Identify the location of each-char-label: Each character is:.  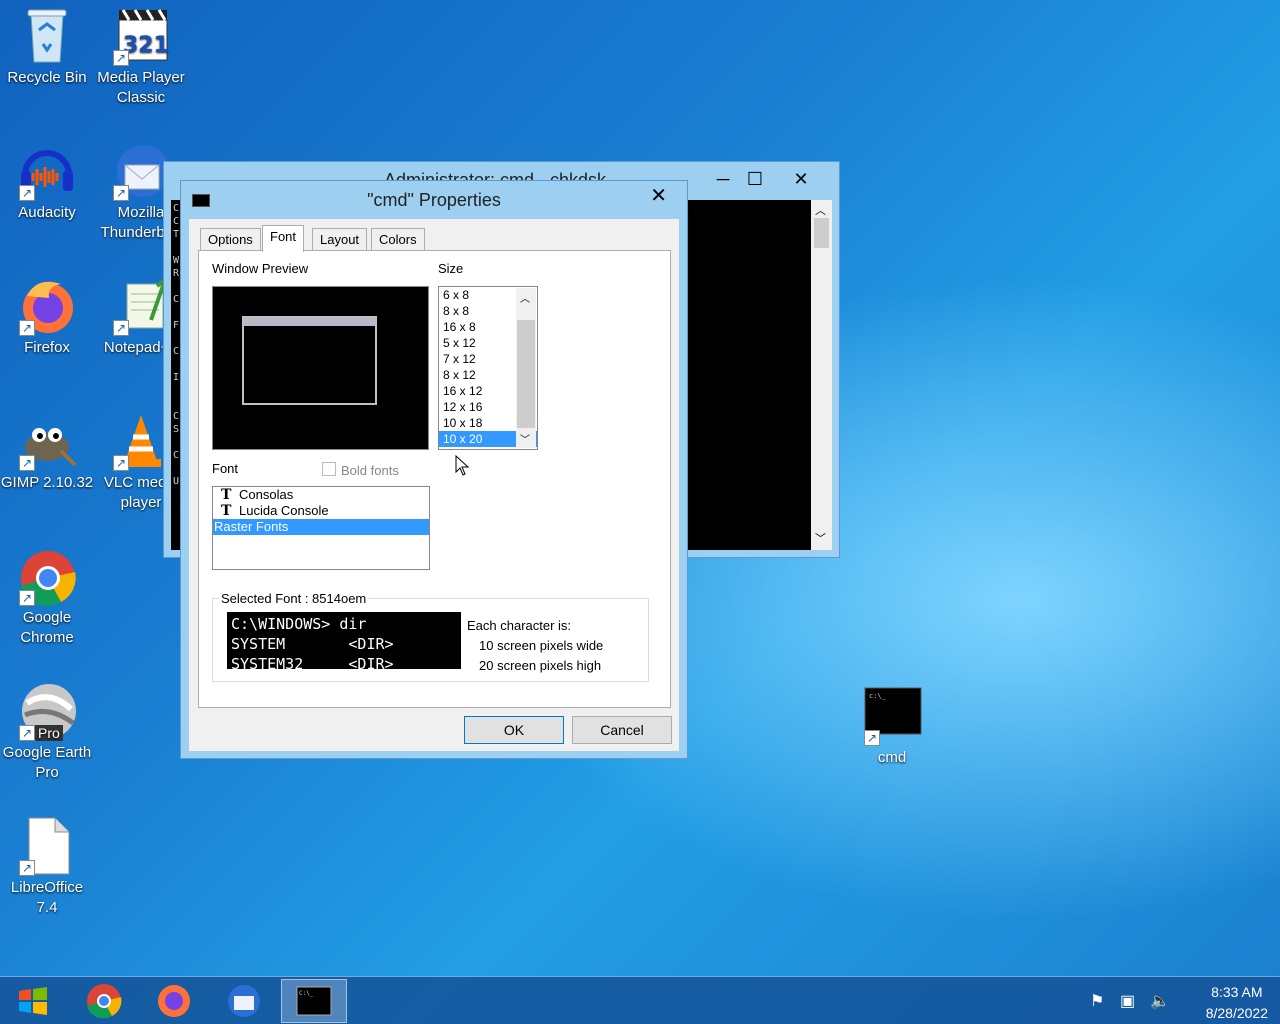
(519, 625).